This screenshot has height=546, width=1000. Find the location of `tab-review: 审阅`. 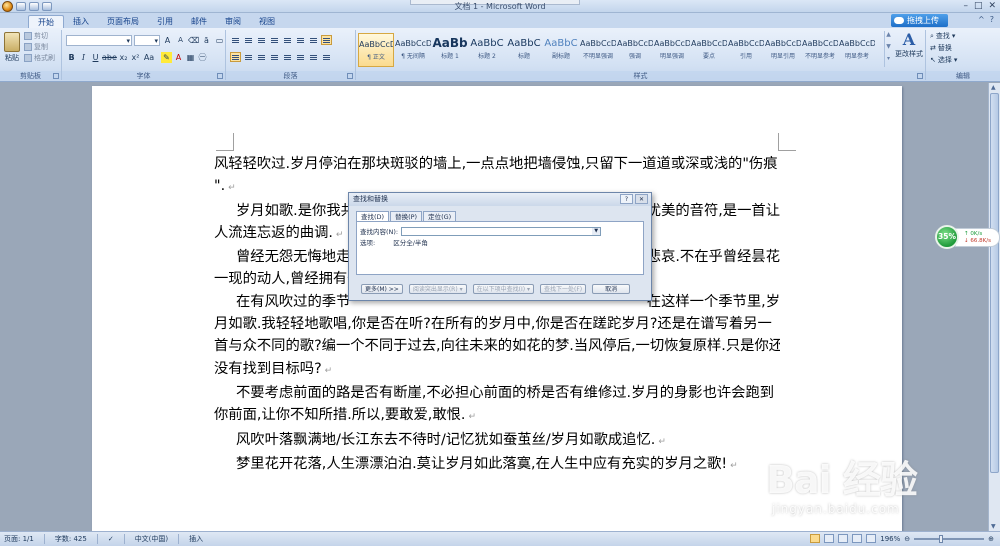

tab-review: 审阅 is located at coordinates (233, 21).